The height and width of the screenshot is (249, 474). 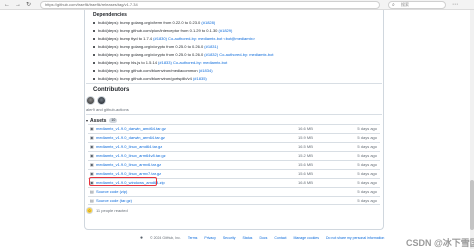 What do you see at coordinates (472, 129) in the screenshot?
I see `page-scrollbar` at bounding box center [472, 129].